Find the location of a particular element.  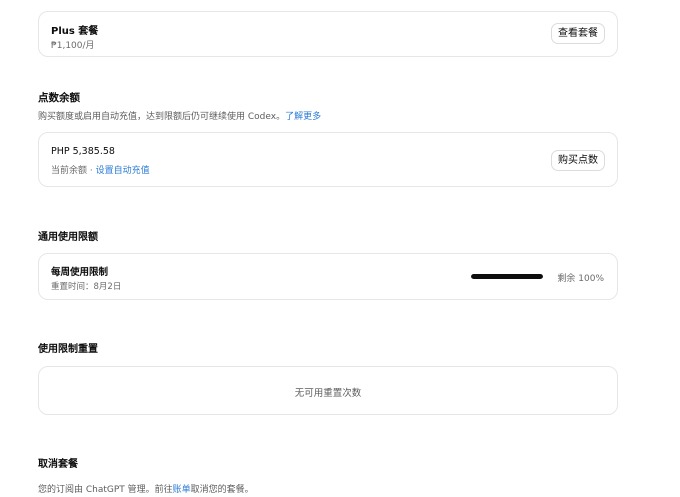

weekly-usage-progress-fill is located at coordinates (507, 276).